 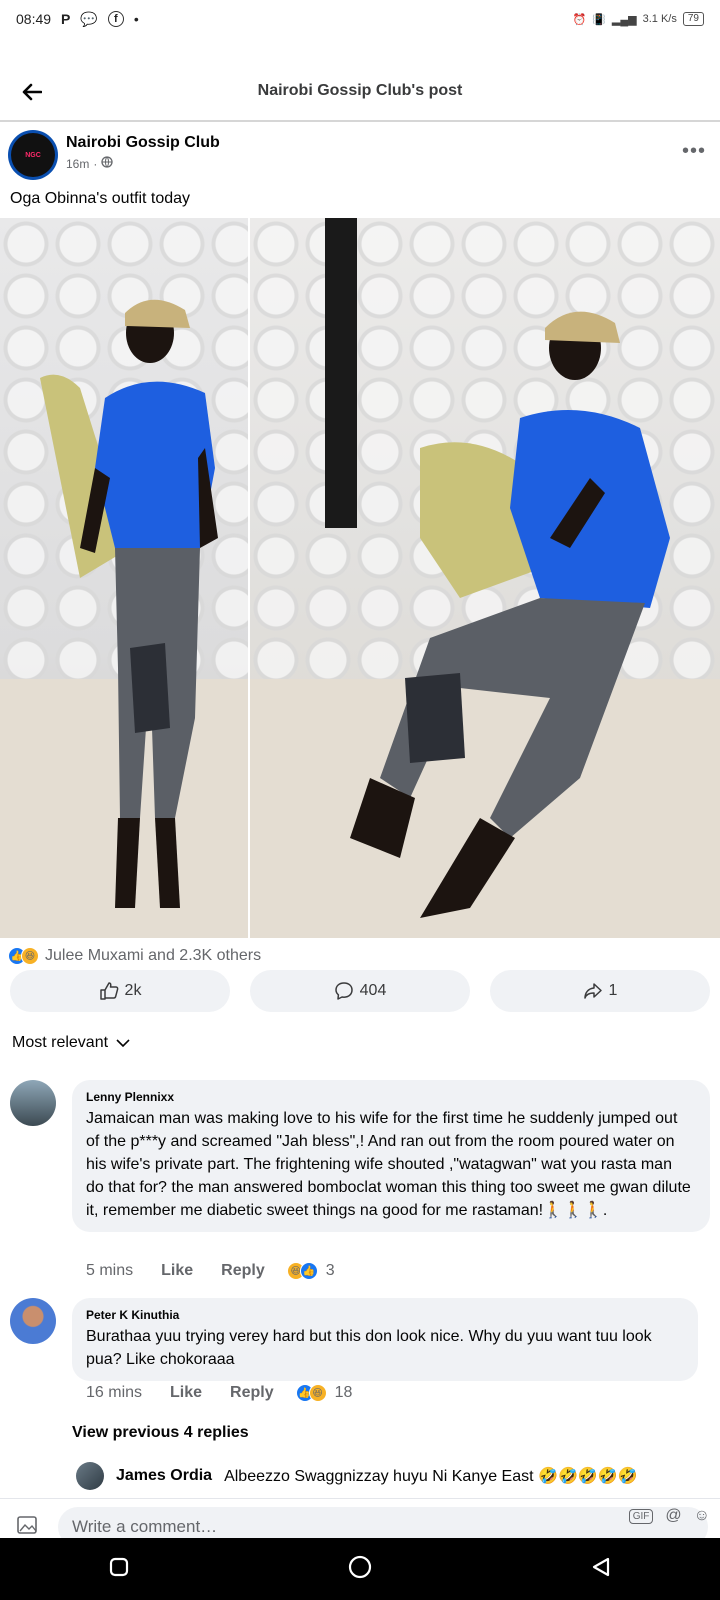 What do you see at coordinates (164, 1476) in the screenshot?
I see `reply-author: James Ordia` at bounding box center [164, 1476].